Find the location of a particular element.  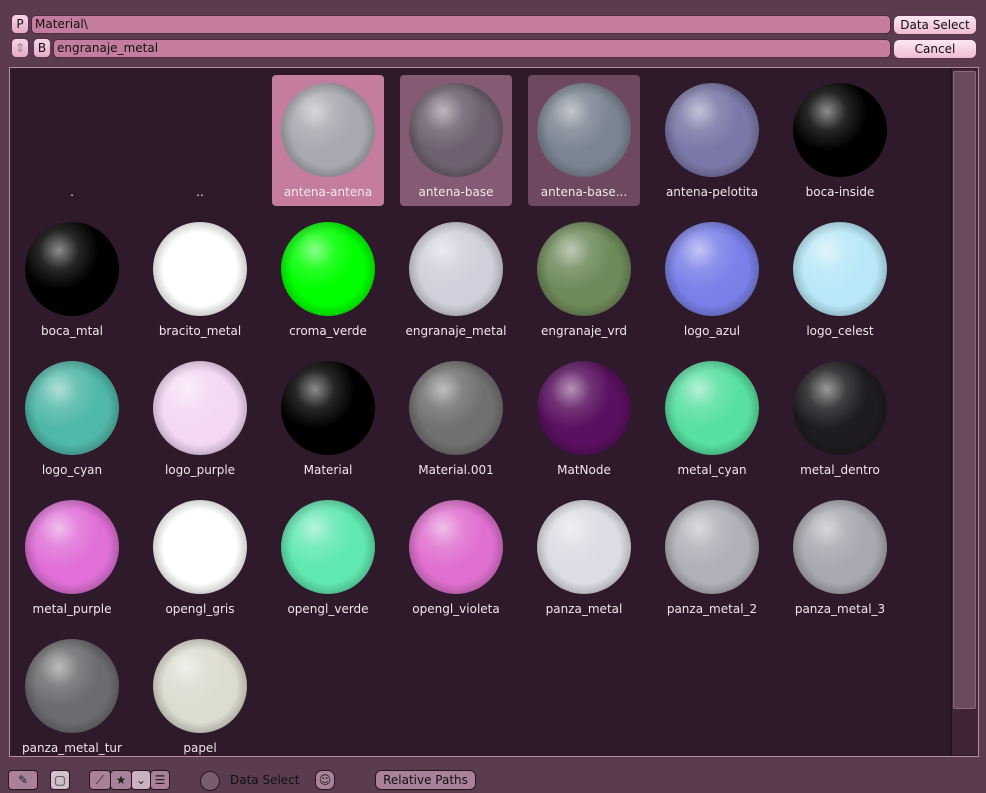

material-item: logo_cyan is located at coordinates (72, 418).